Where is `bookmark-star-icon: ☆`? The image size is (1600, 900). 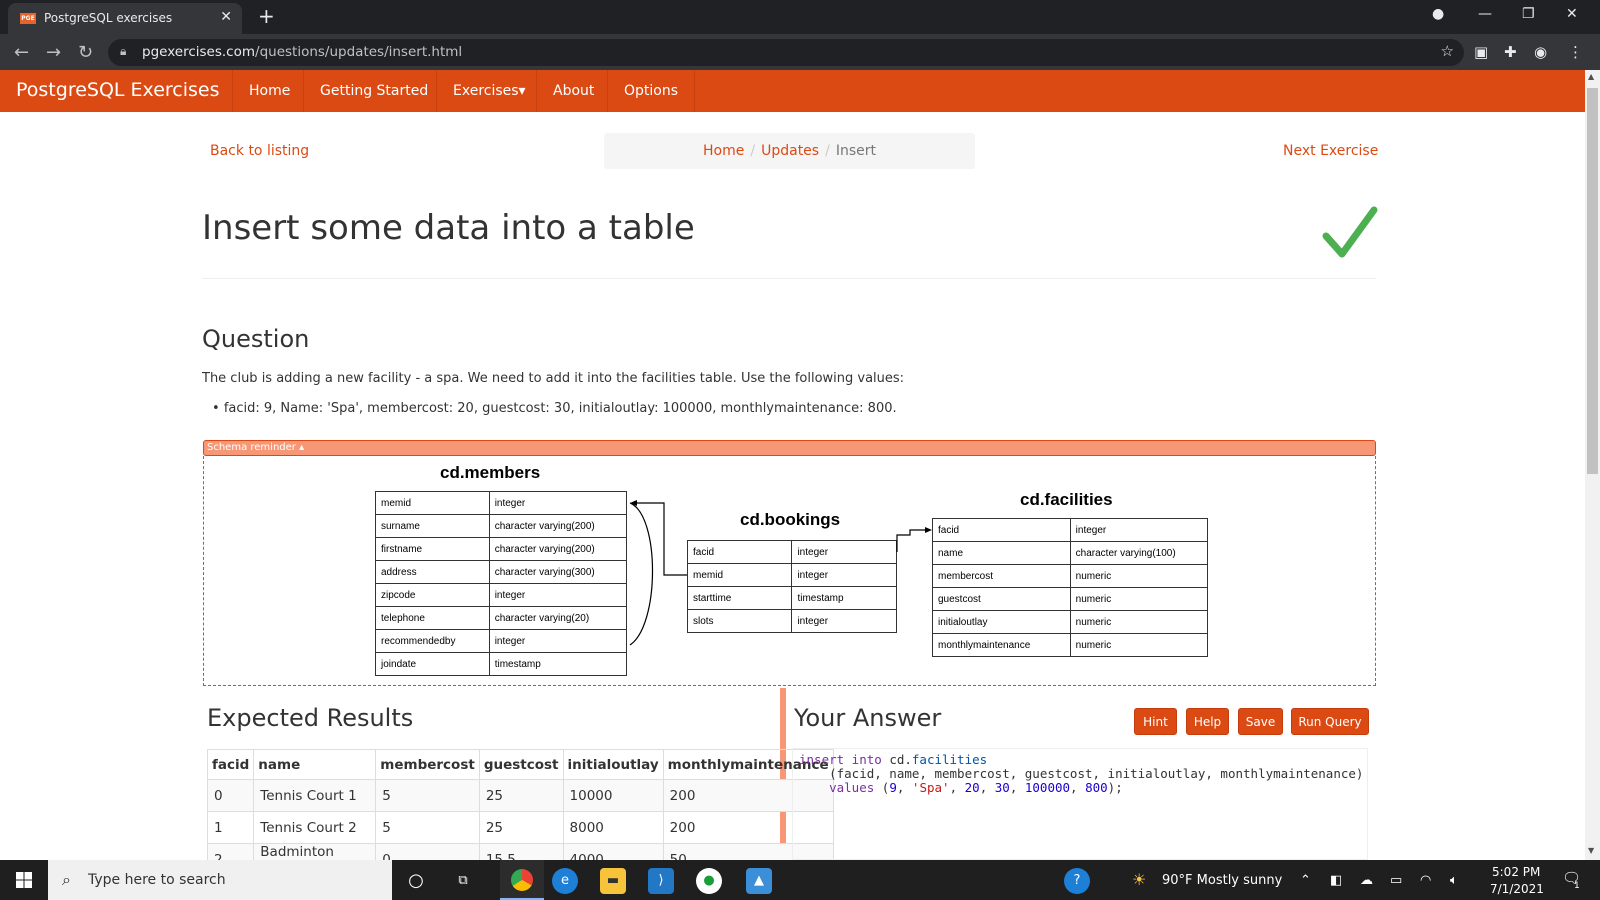
bookmark-star-icon: ☆ is located at coordinates (1447, 51).